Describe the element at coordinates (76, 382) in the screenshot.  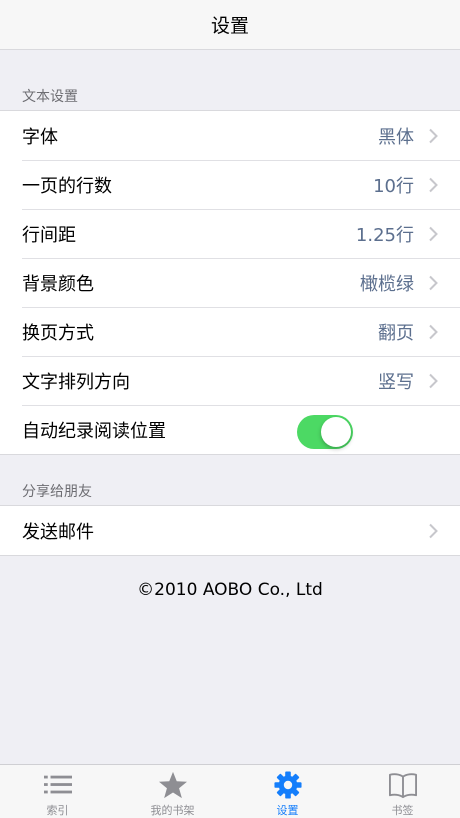
I see `text-direction-label: 文字排列方向` at that location.